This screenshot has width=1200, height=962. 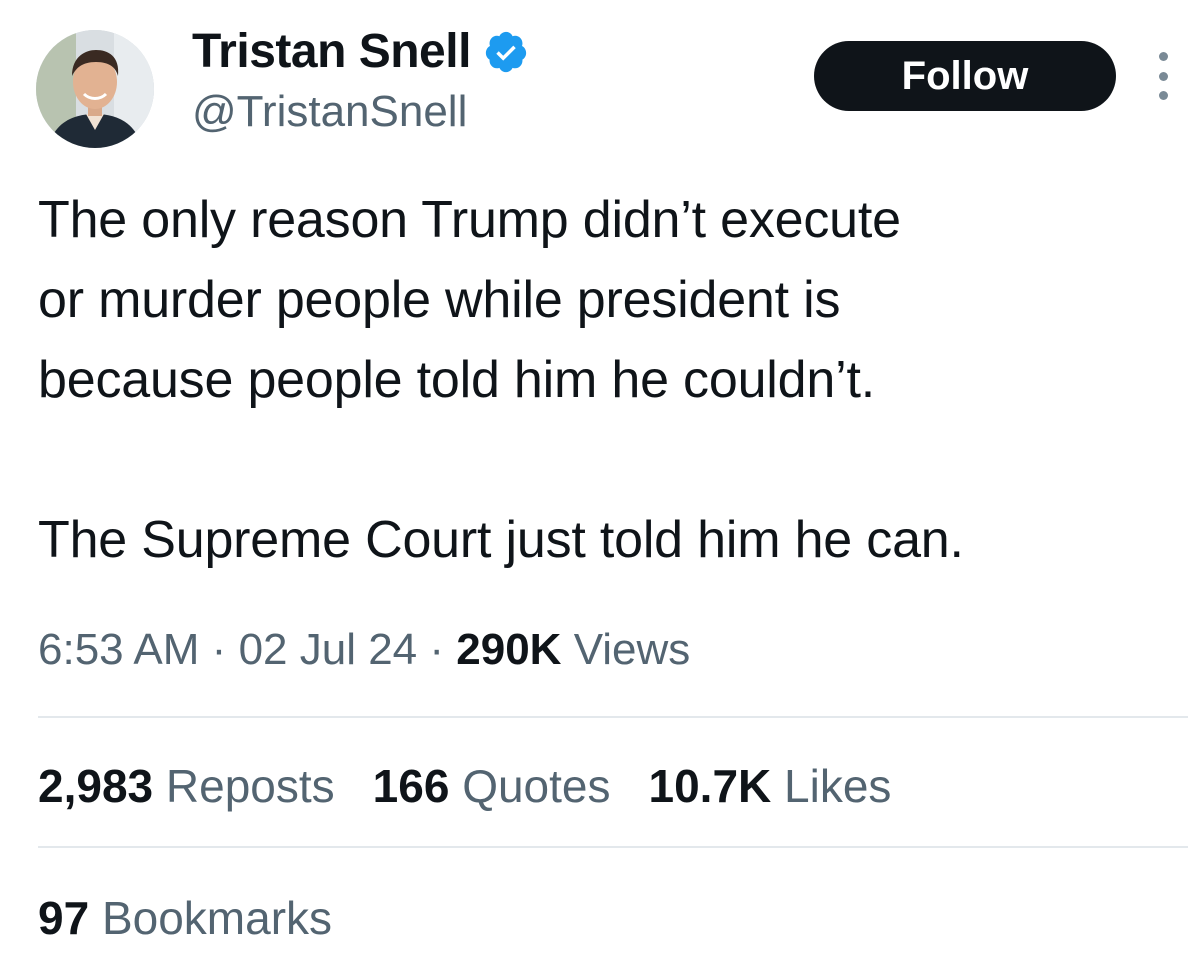 What do you see at coordinates (509, 649) in the screenshot?
I see `views-count: 290K` at bounding box center [509, 649].